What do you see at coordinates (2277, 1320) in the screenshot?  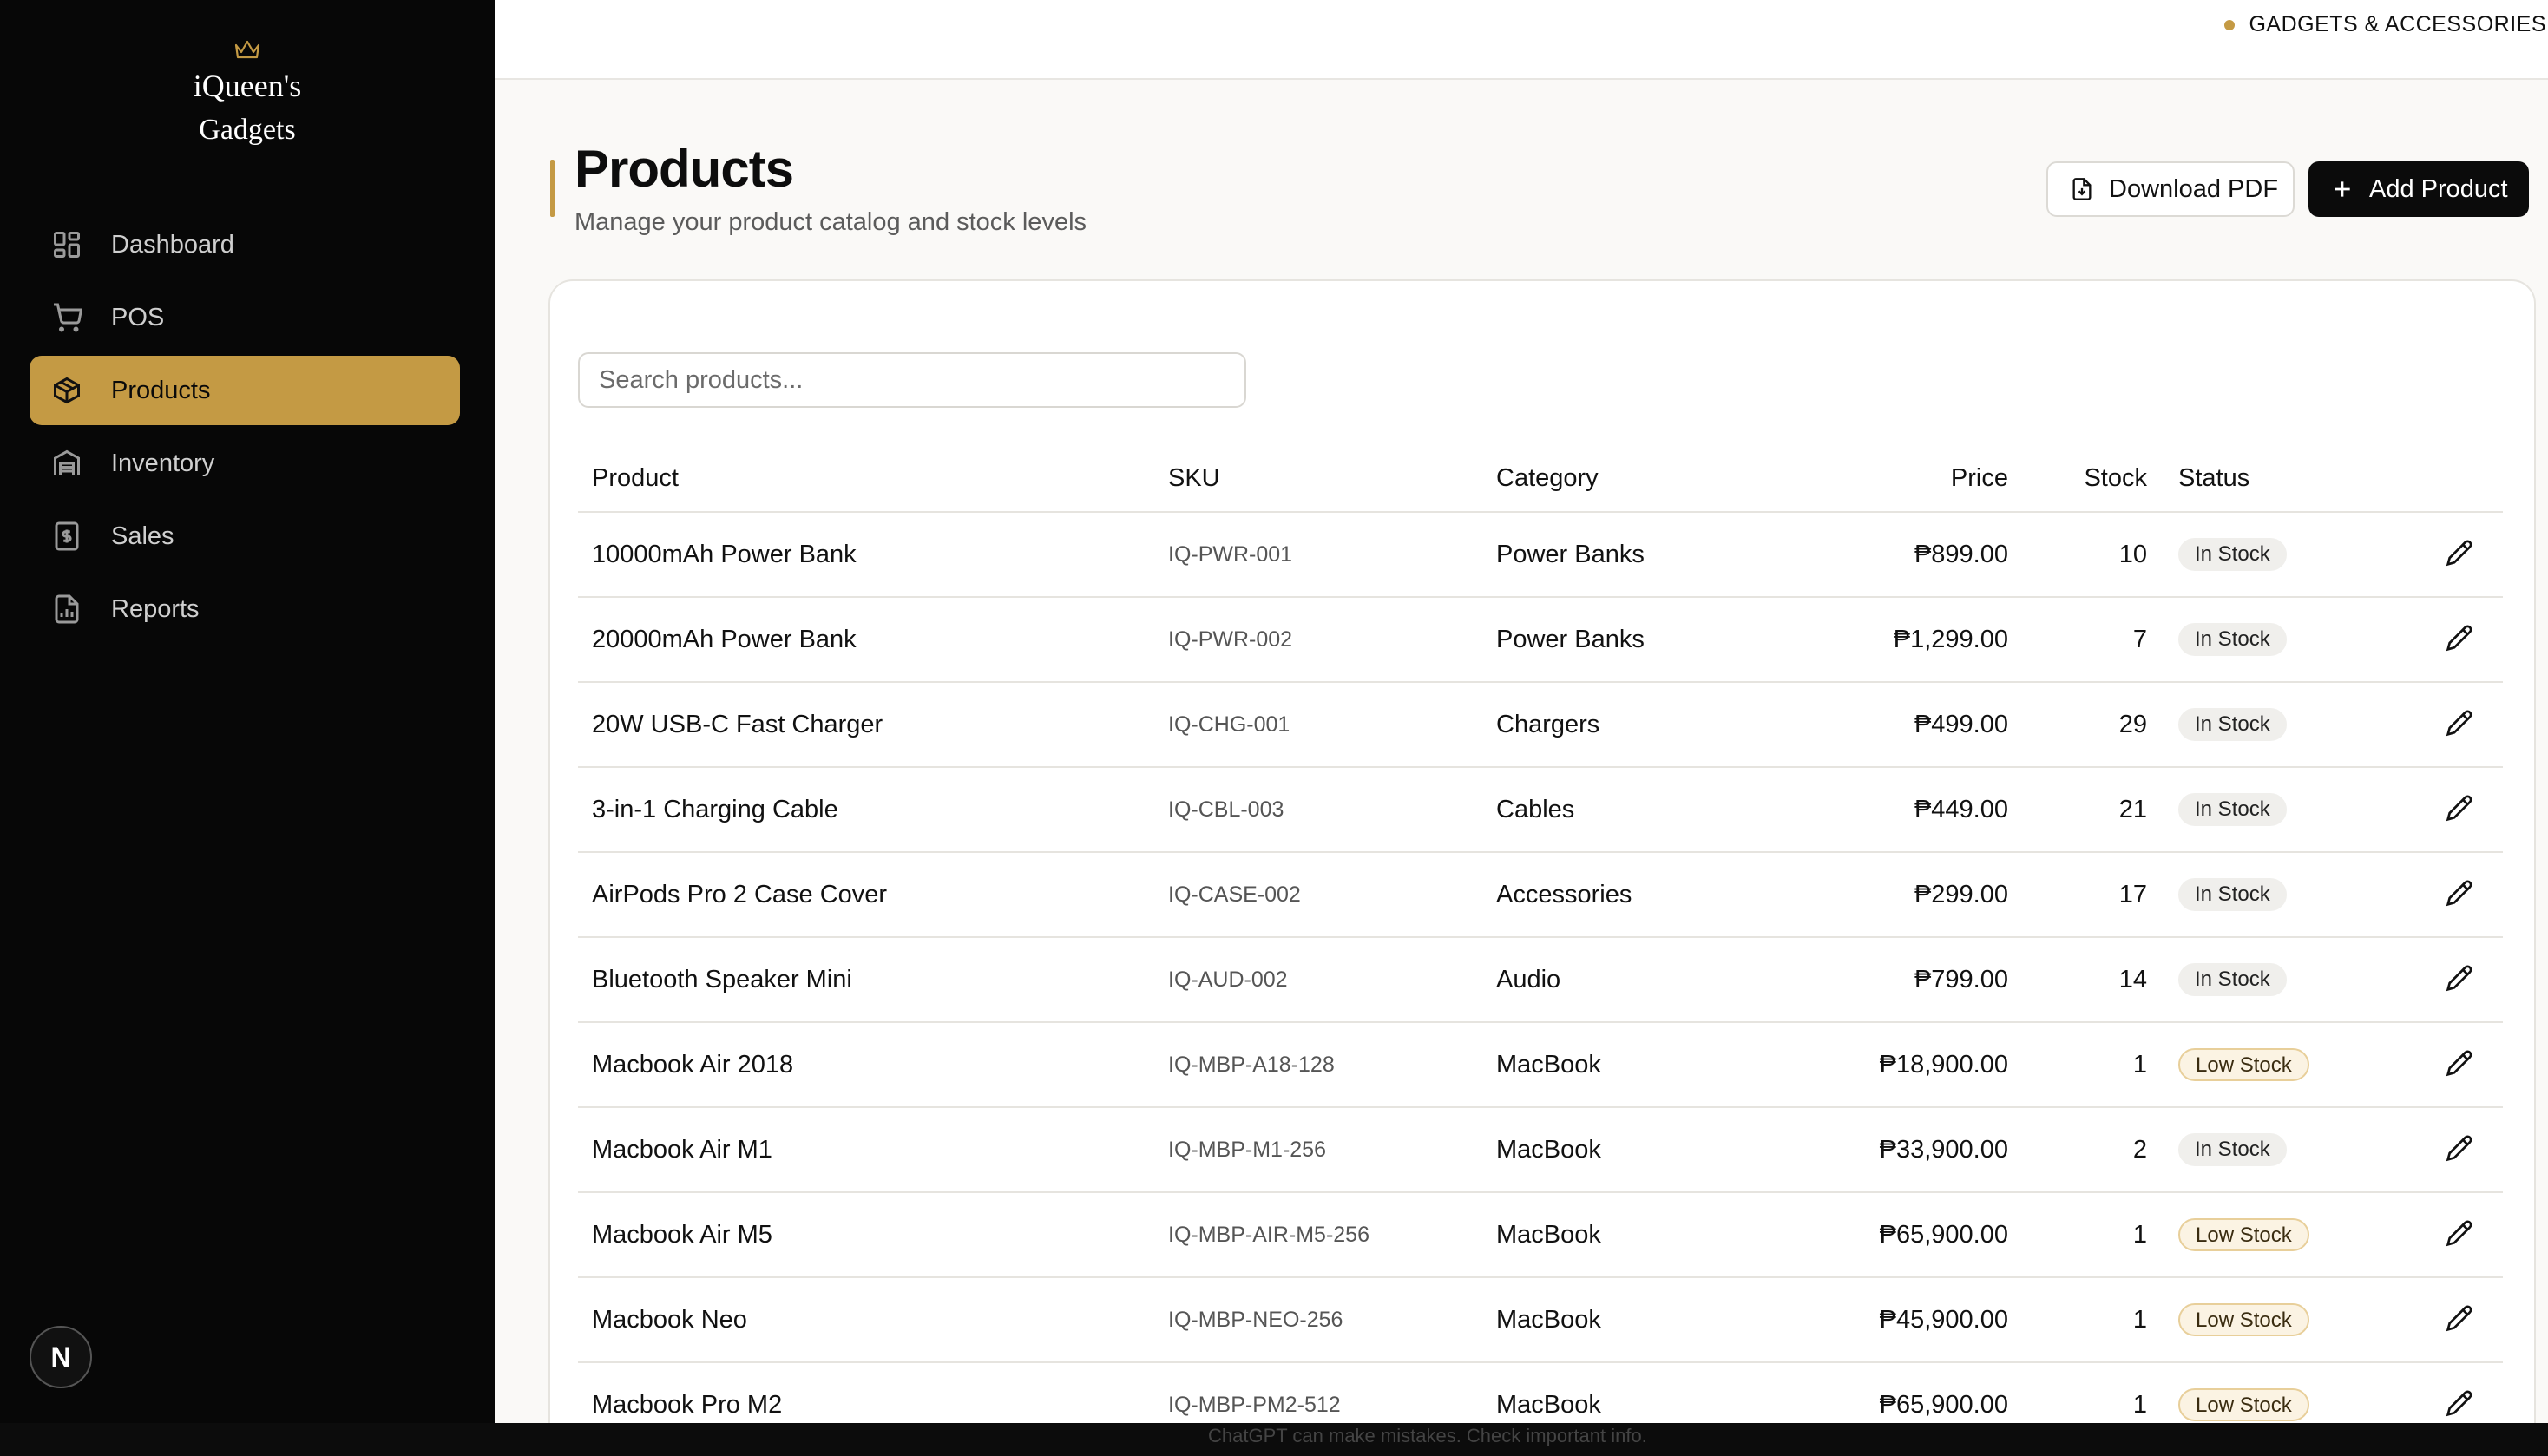 I see `status-cell: Low Stock` at bounding box center [2277, 1320].